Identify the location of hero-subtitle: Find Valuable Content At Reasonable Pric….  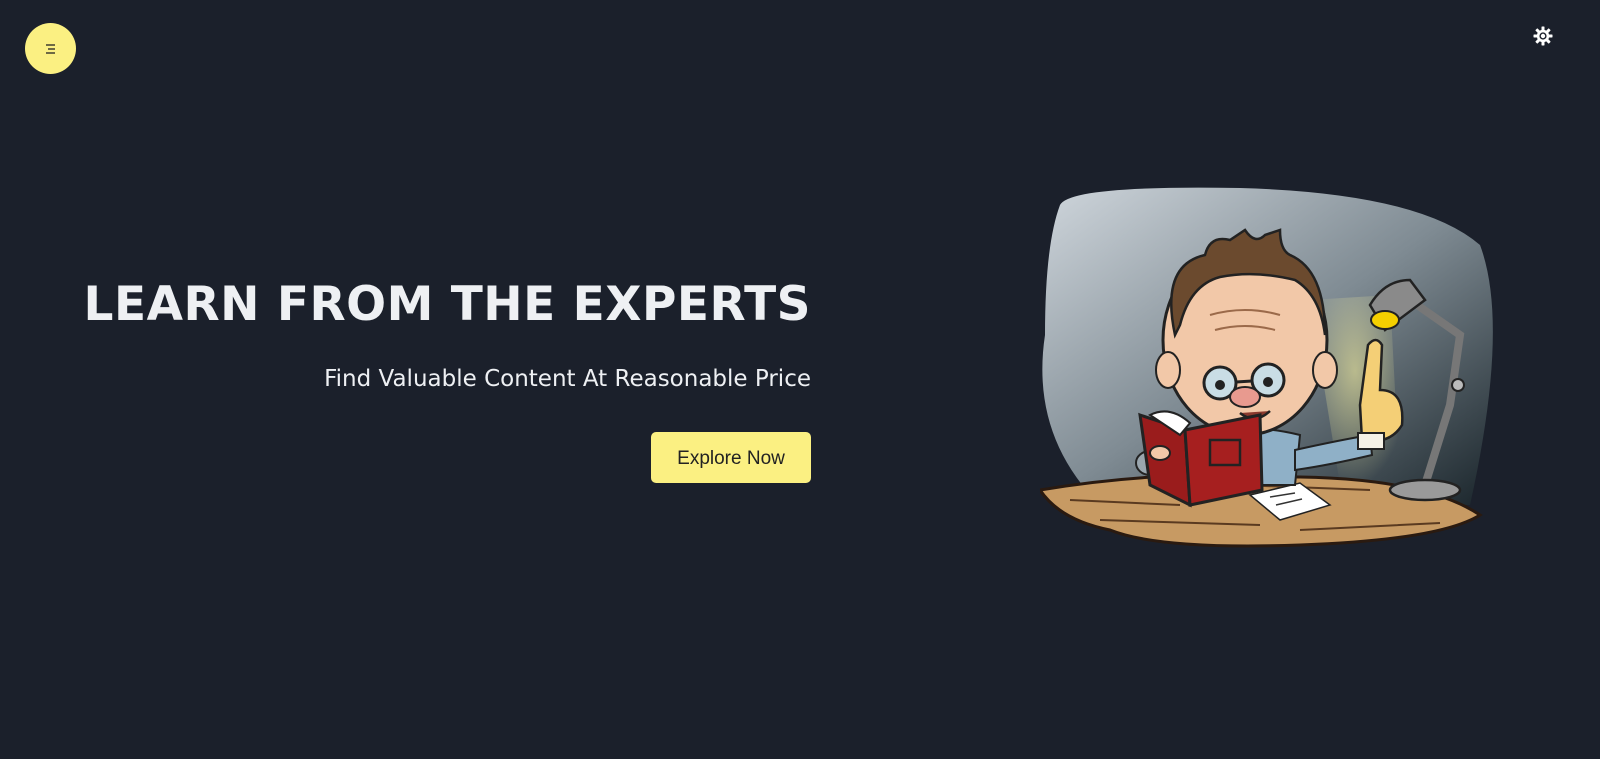
(567, 379).